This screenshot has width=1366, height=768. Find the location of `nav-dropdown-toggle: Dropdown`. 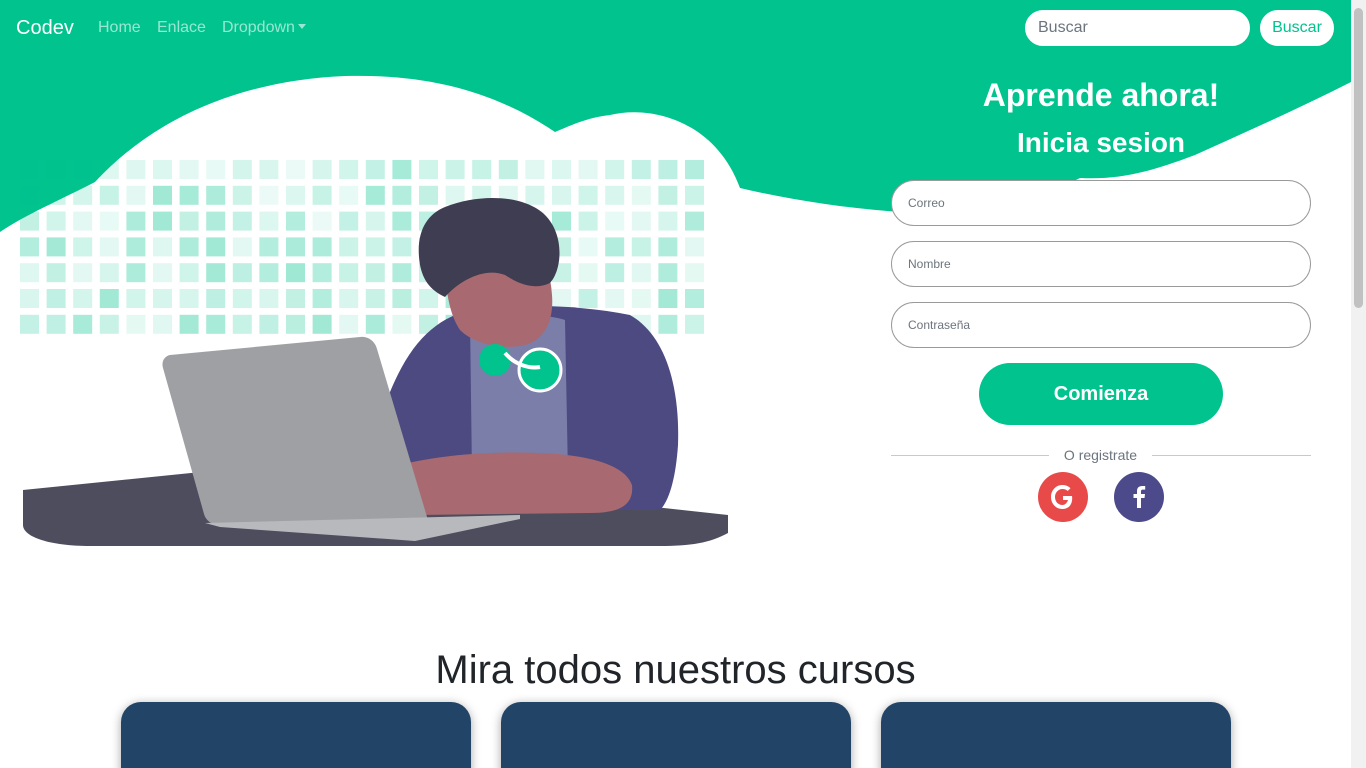

nav-dropdown-toggle: Dropdown is located at coordinates (264, 28).